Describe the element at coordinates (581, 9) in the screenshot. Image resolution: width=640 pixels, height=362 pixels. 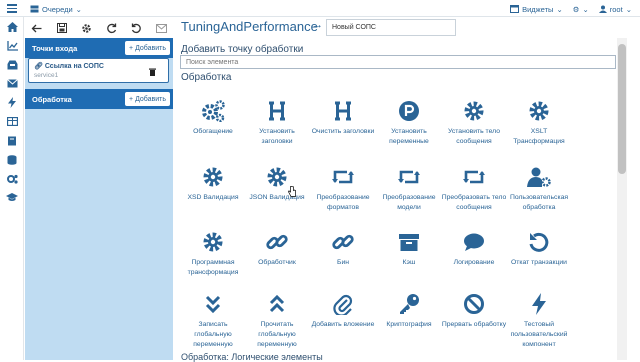
I see `settings-dropdown: ⚙ ⌄` at that location.